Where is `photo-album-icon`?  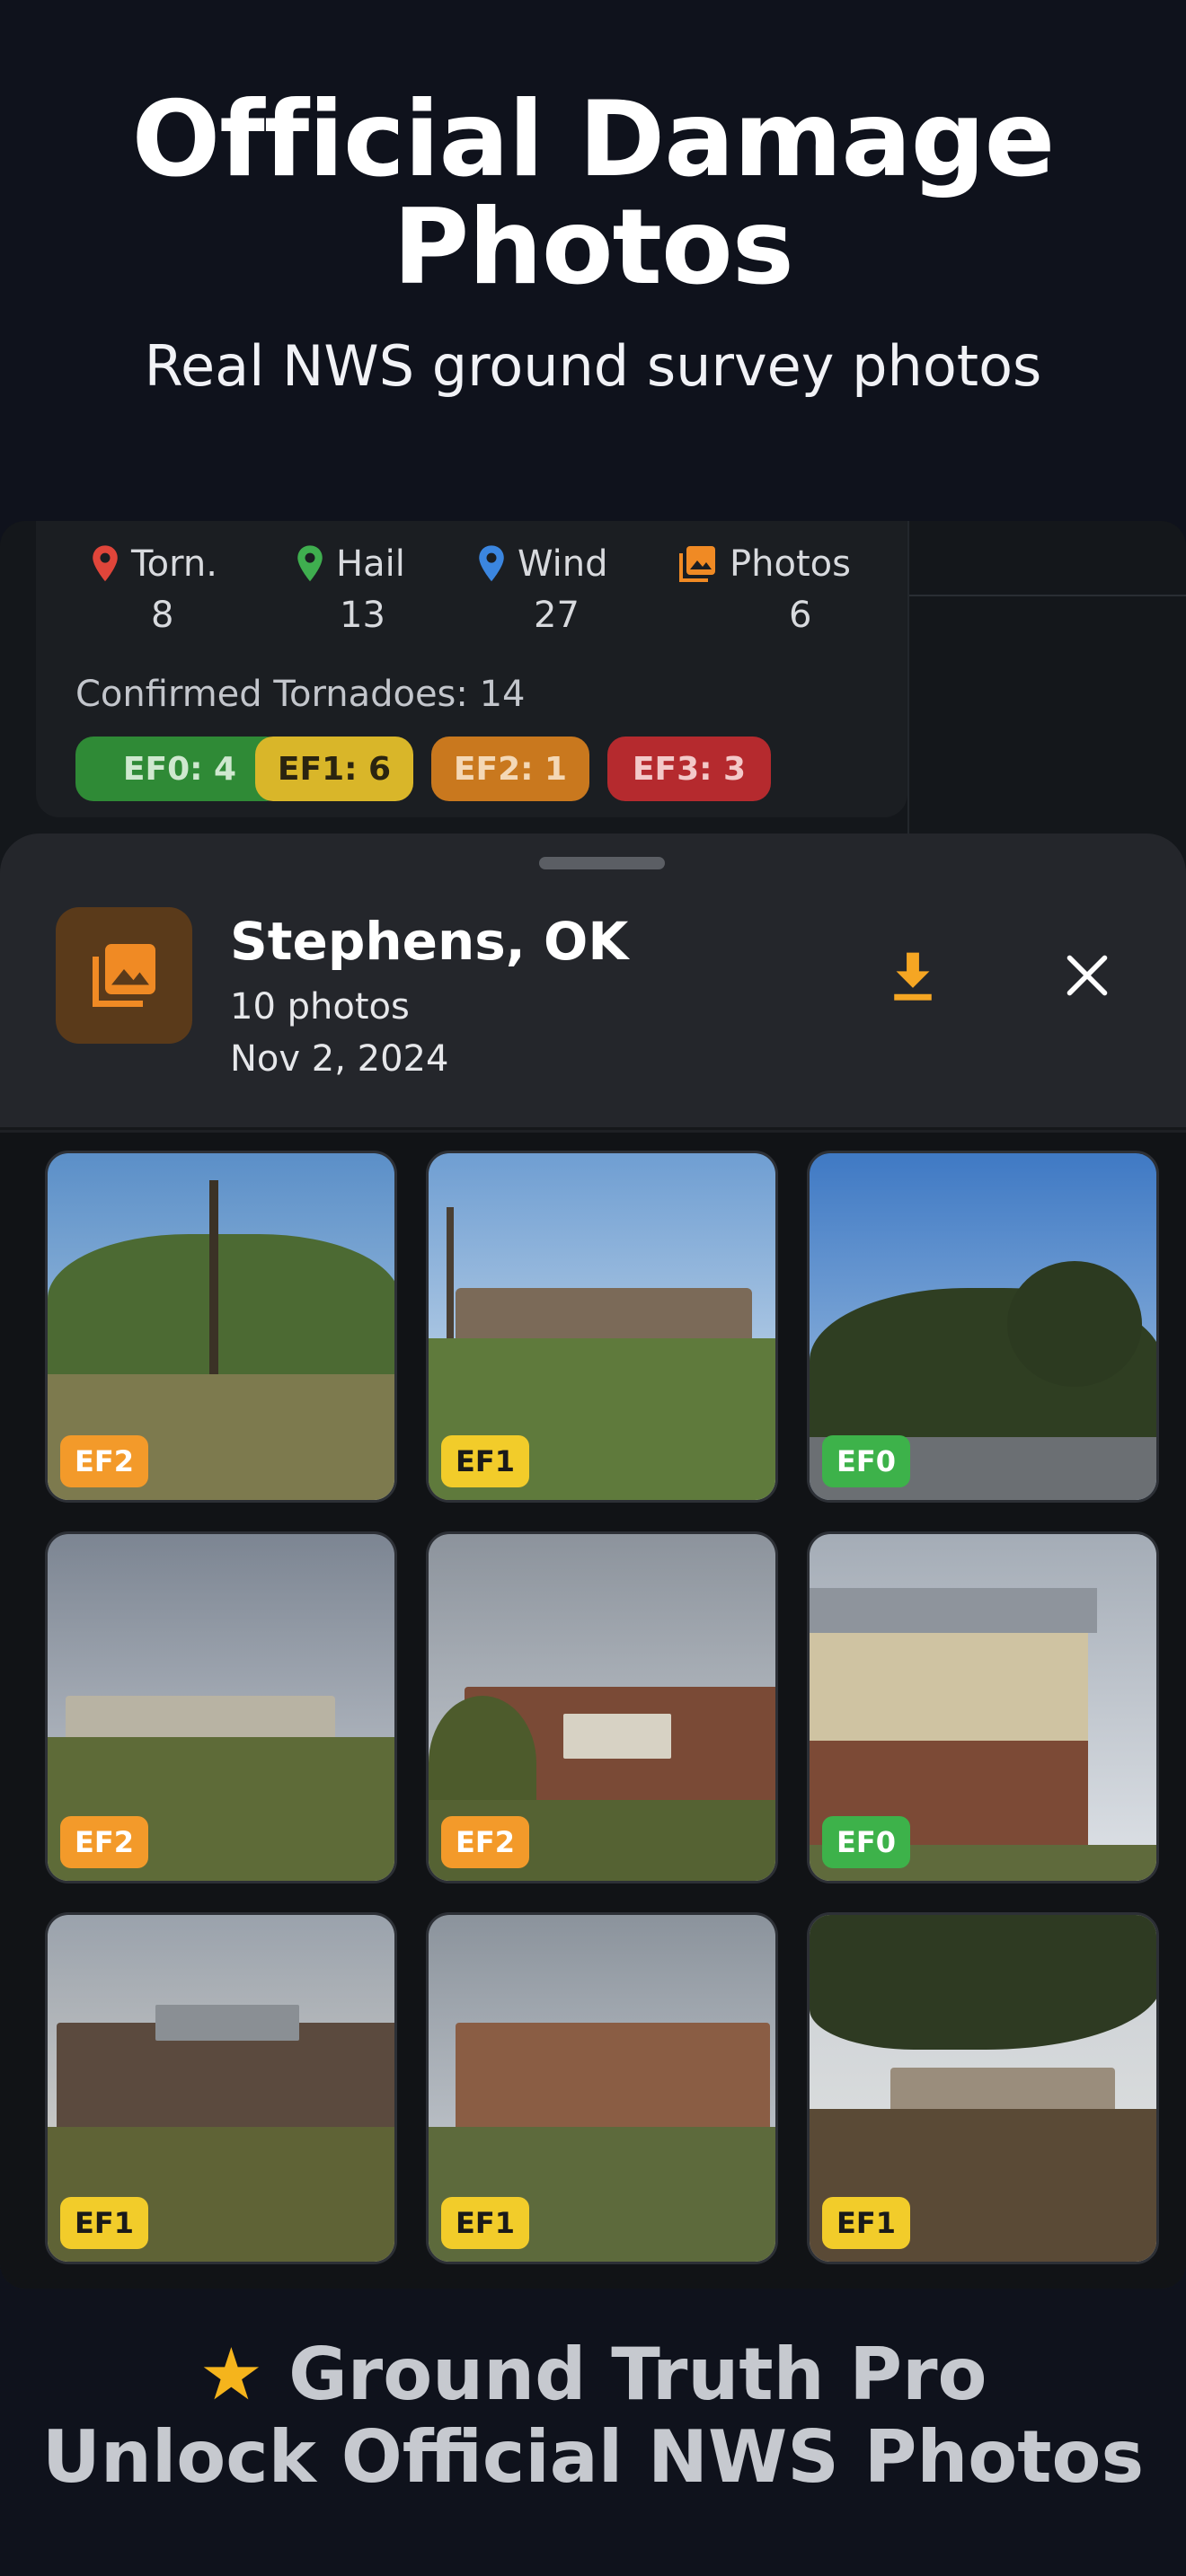
photo-album-icon is located at coordinates (124, 975).